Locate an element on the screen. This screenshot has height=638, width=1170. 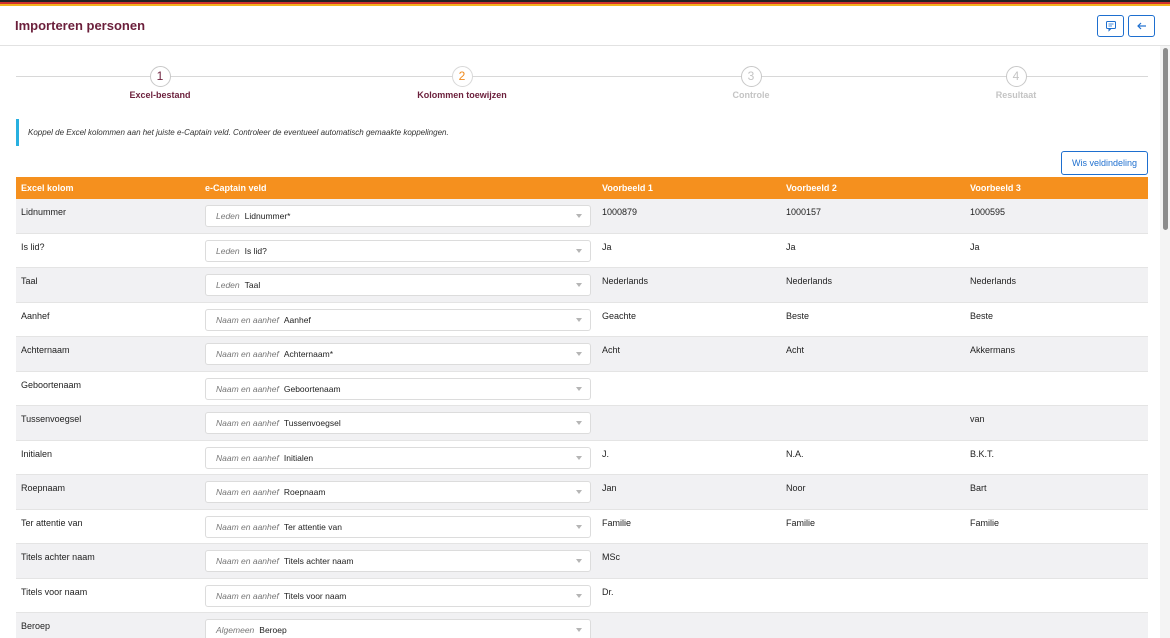
field-value: Ter attentie van is located at coordinates (312, 526).